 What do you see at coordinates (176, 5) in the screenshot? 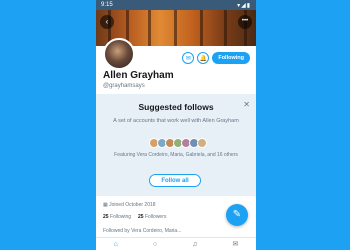
I see `status-bar: 9:15 ▾◢▮` at bounding box center [176, 5].